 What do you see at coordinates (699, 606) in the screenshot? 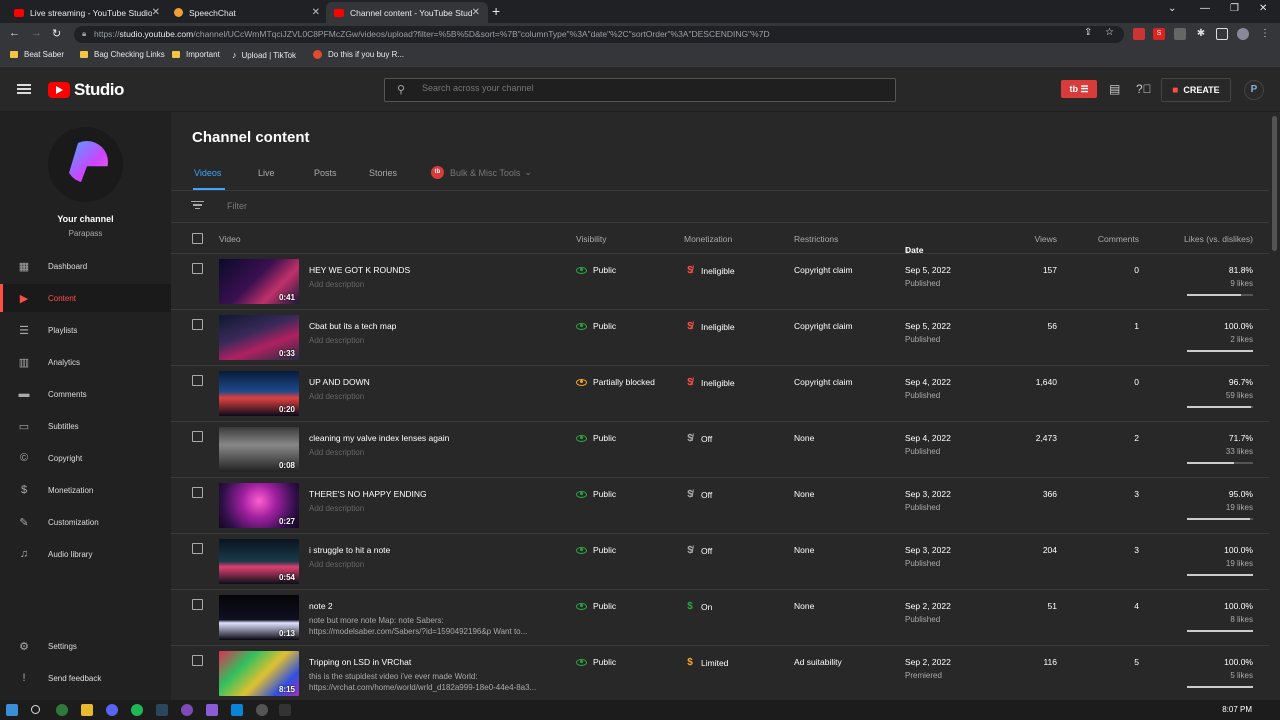
I see `monetization-cell: $ On` at bounding box center [699, 606].